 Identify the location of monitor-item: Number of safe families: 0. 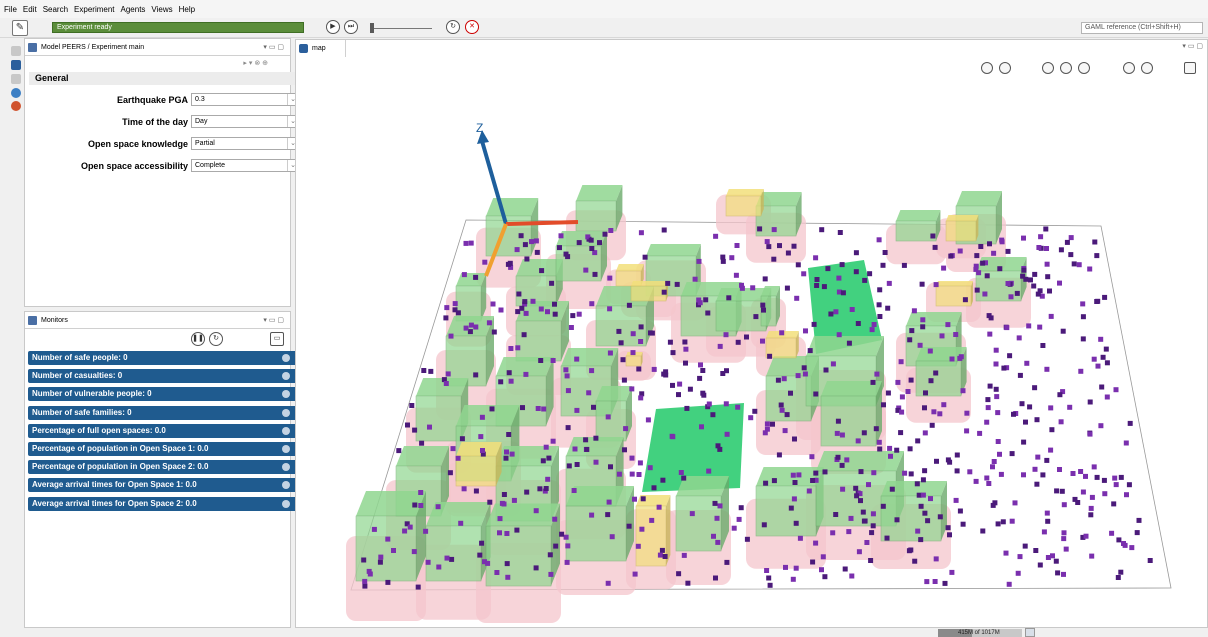
(168, 412).